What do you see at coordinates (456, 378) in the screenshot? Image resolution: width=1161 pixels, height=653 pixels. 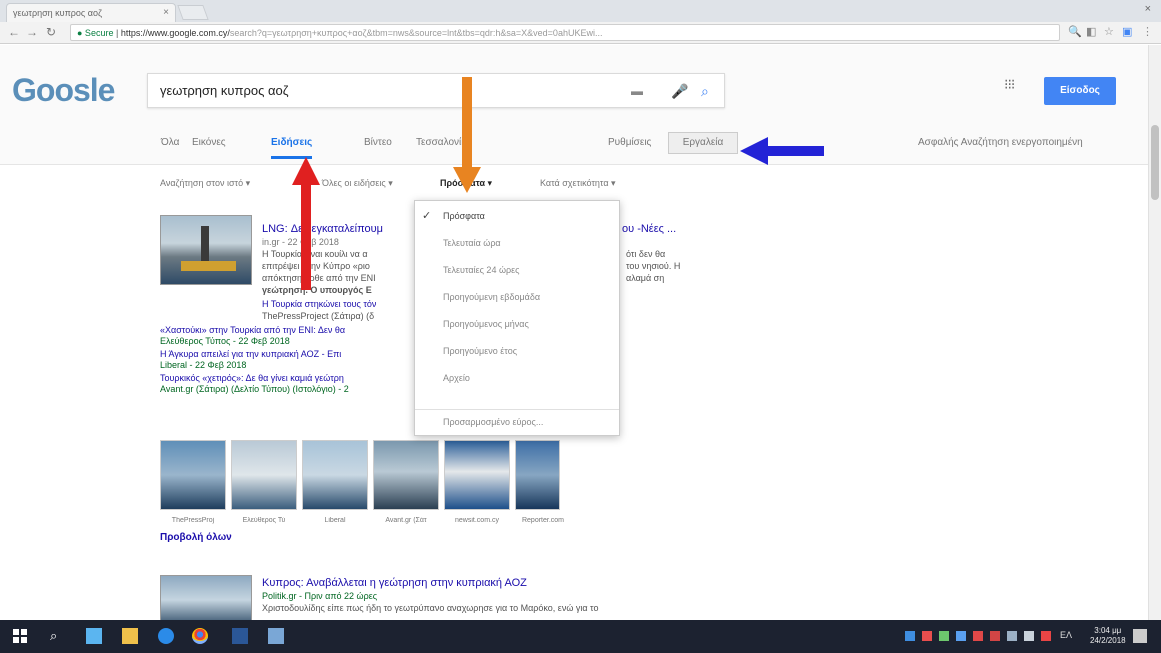 I see `time-option-archive: Αρχείο` at bounding box center [456, 378].